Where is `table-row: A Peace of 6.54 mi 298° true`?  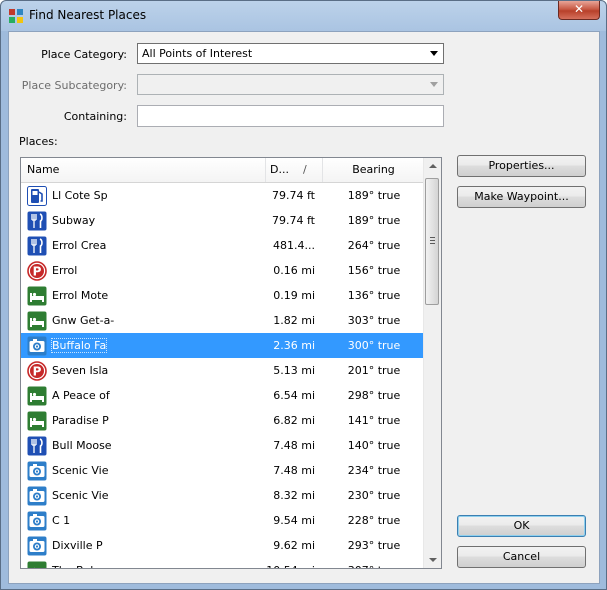
table-row: A Peace of 6.54 mi 298° true is located at coordinates (223, 395).